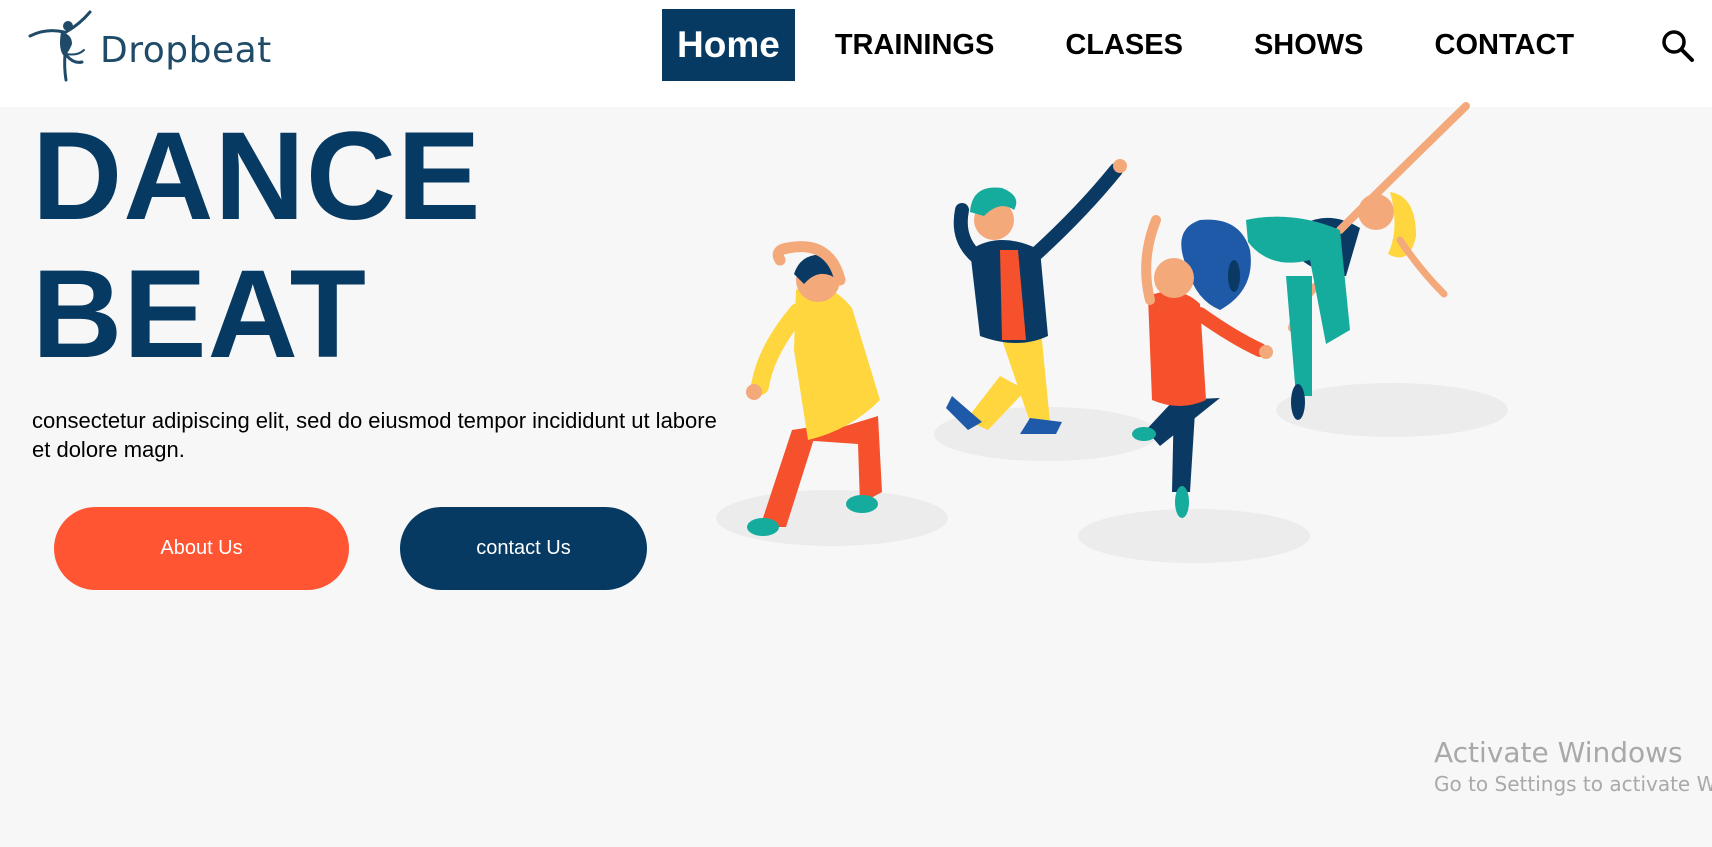 Image resolution: width=1712 pixels, height=847 pixels. Describe the element at coordinates (915, 45) in the screenshot. I see `nav-trainings: TRAININGS` at that location.